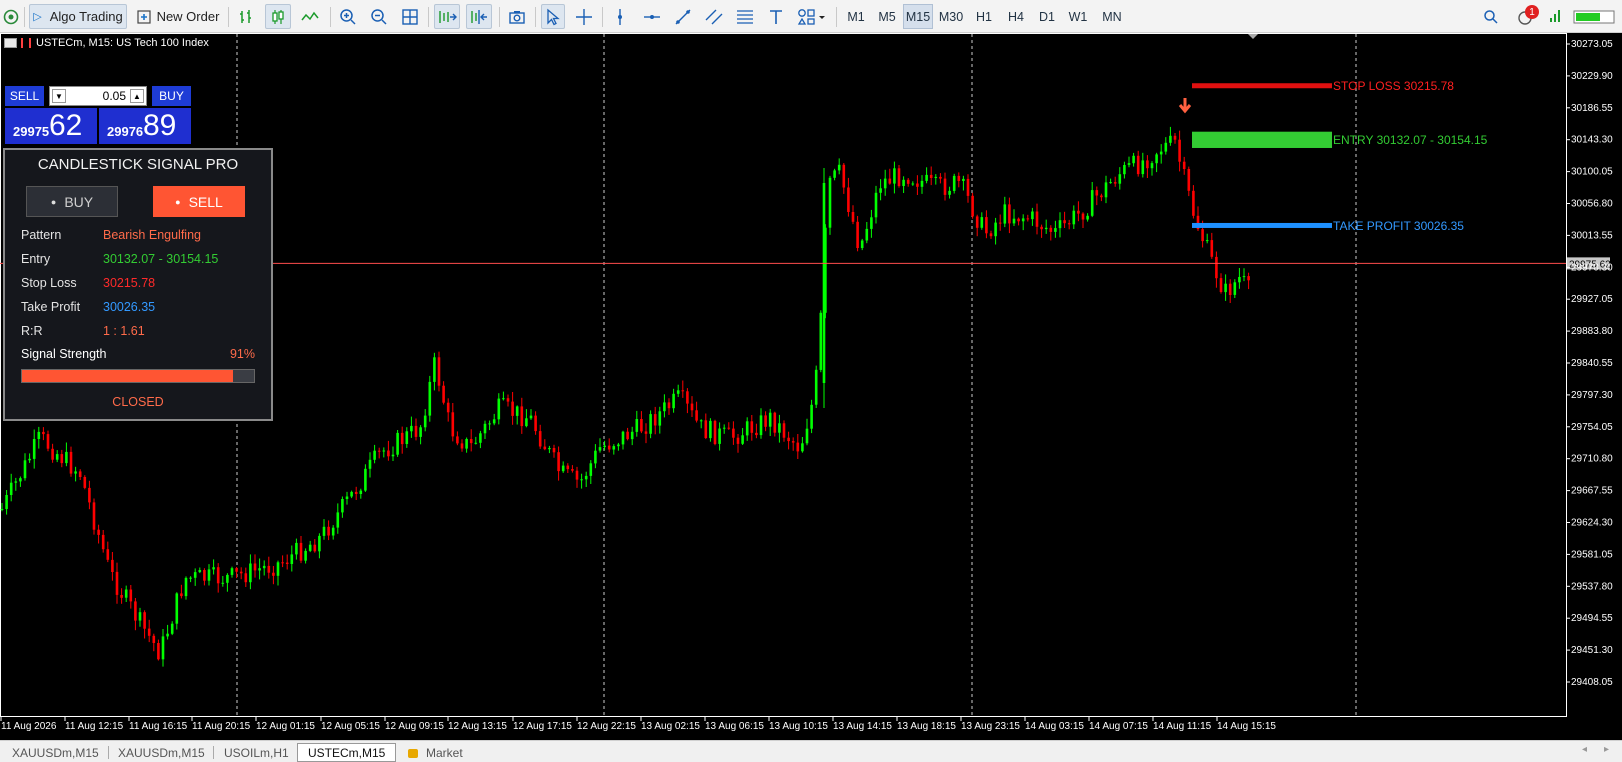  What do you see at coordinates (98, 96) in the screenshot?
I see `lot-size-field: ▼ 0.05 ▲` at bounding box center [98, 96].